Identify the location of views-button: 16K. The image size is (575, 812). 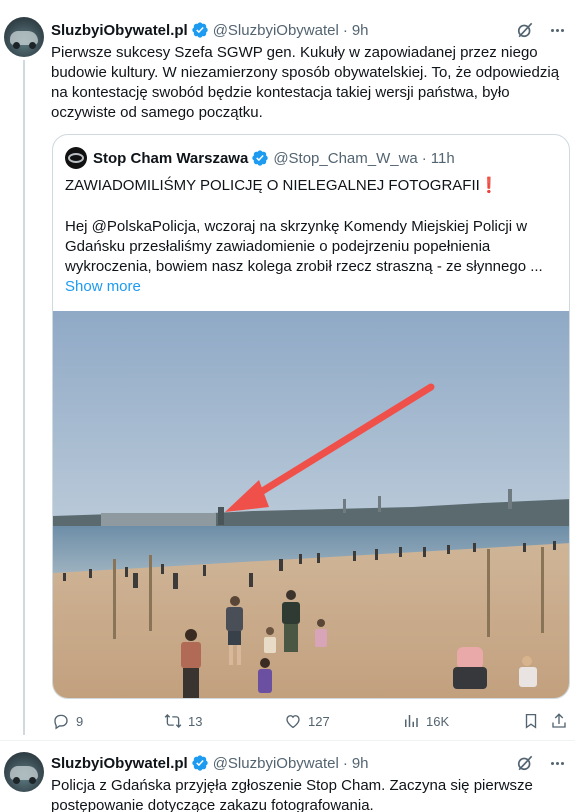
(425, 721).